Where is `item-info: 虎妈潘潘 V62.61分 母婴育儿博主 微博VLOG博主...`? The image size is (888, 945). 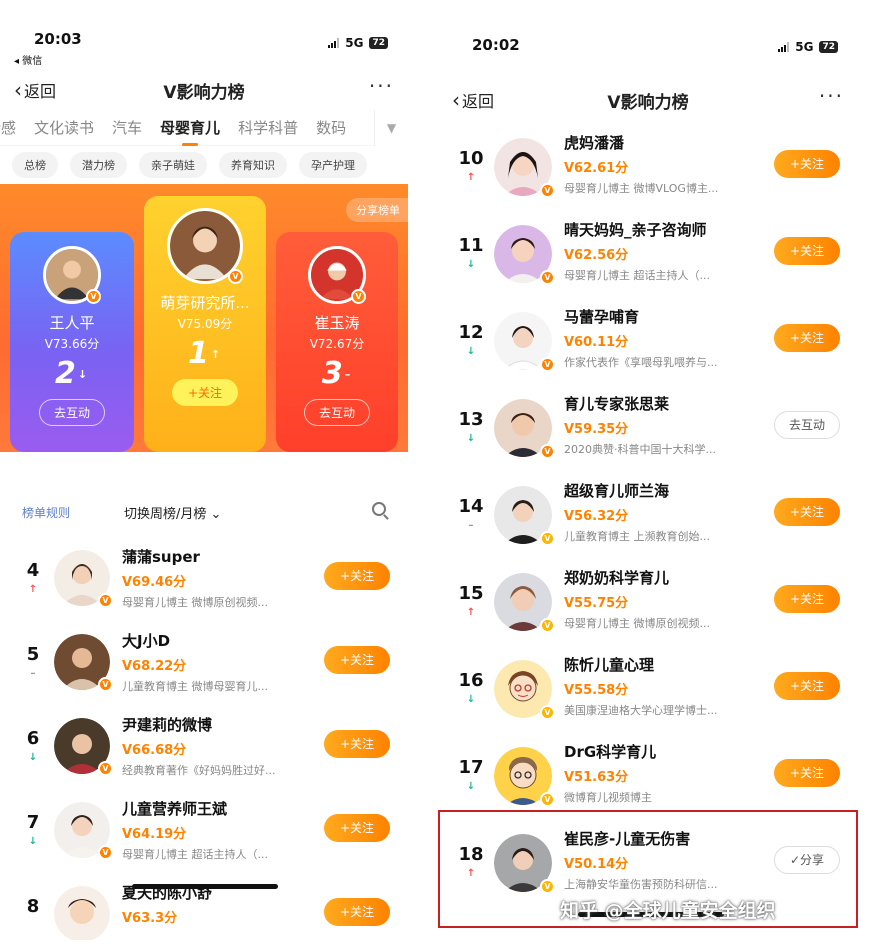
item-info: 虎妈潘潘 V62.61分 母婴育儿博主 微博VLOG博主... is located at coordinates (666, 164).